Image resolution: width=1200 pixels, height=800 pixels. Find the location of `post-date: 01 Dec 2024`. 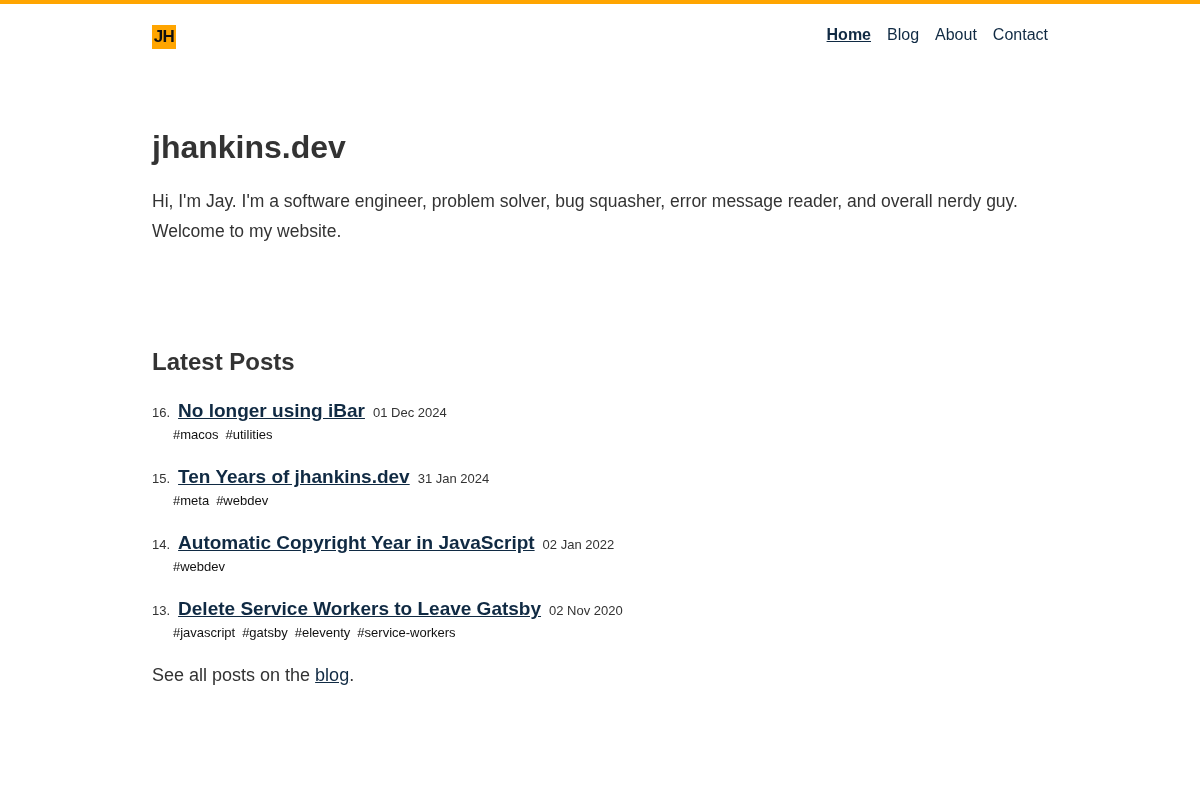

post-date: 01 Dec 2024 is located at coordinates (409, 412).